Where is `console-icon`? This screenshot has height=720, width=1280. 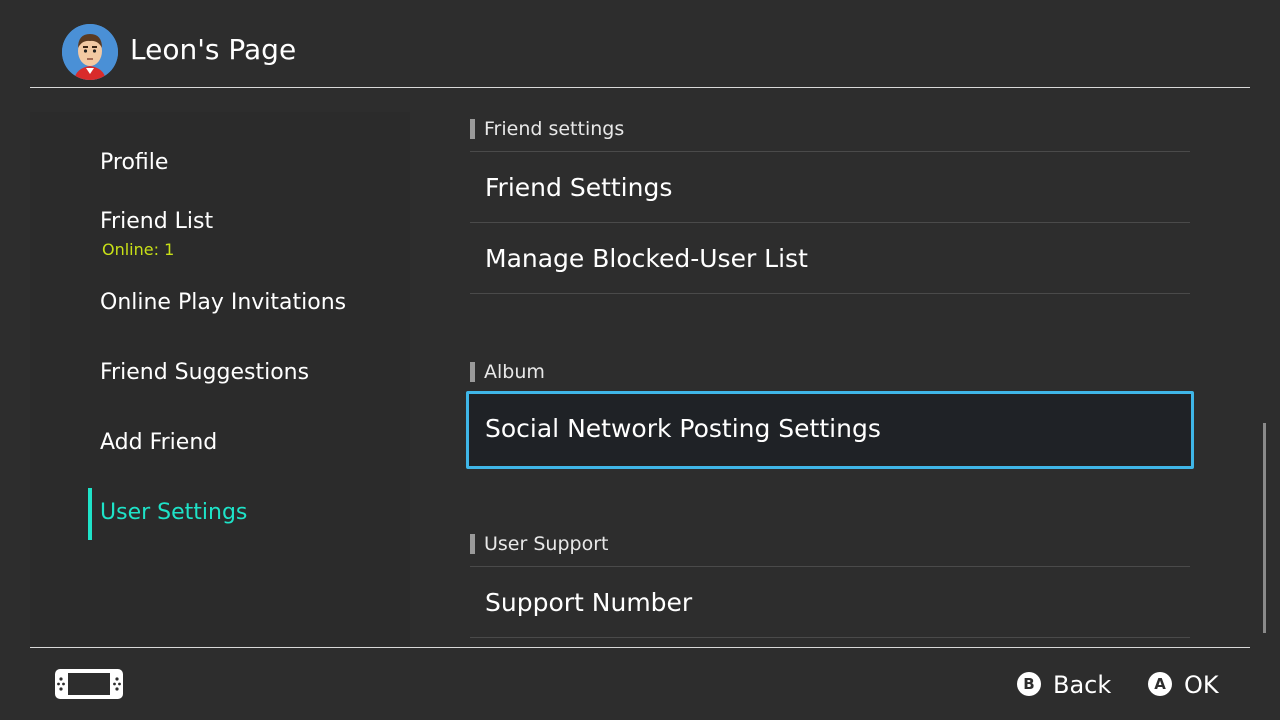
console-icon is located at coordinates (89, 684).